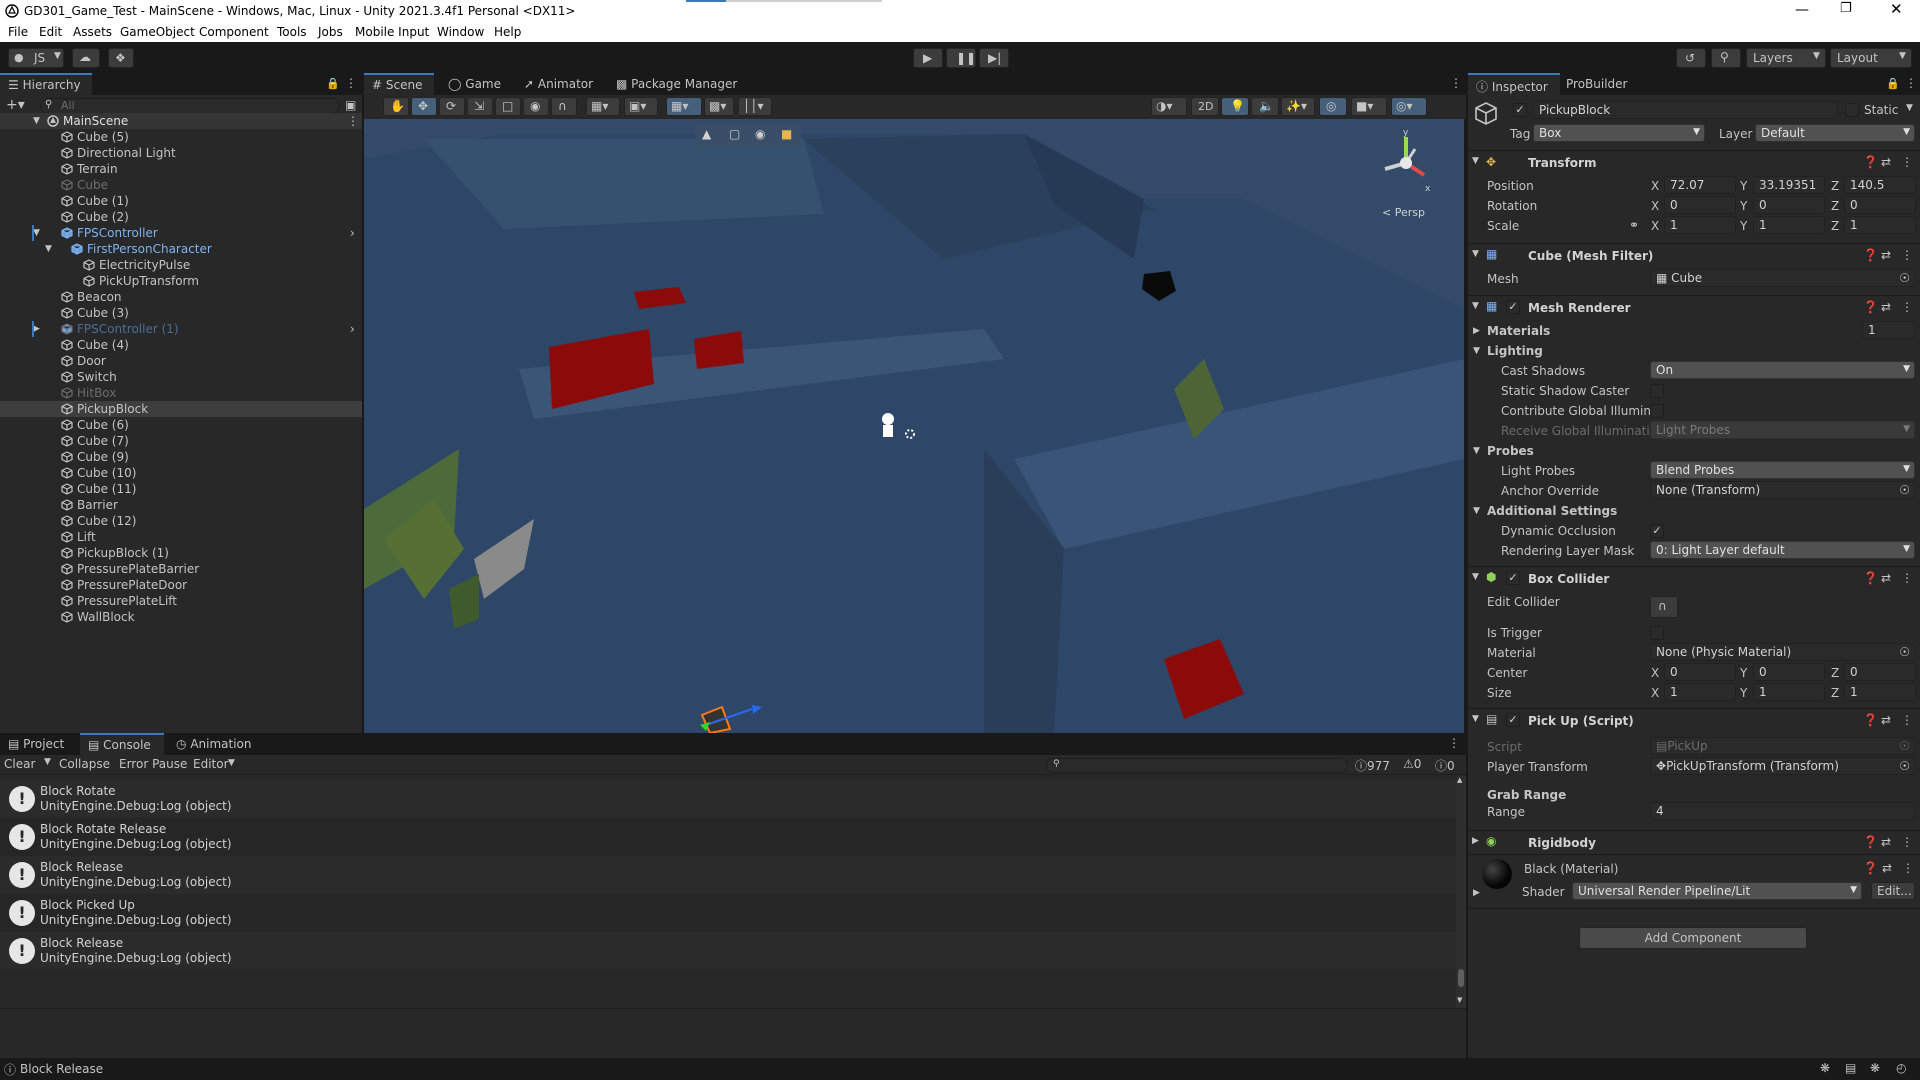  Describe the element at coordinates (181, 457) in the screenshot. I see `hierarchy-item: Cube (9)` at that location.